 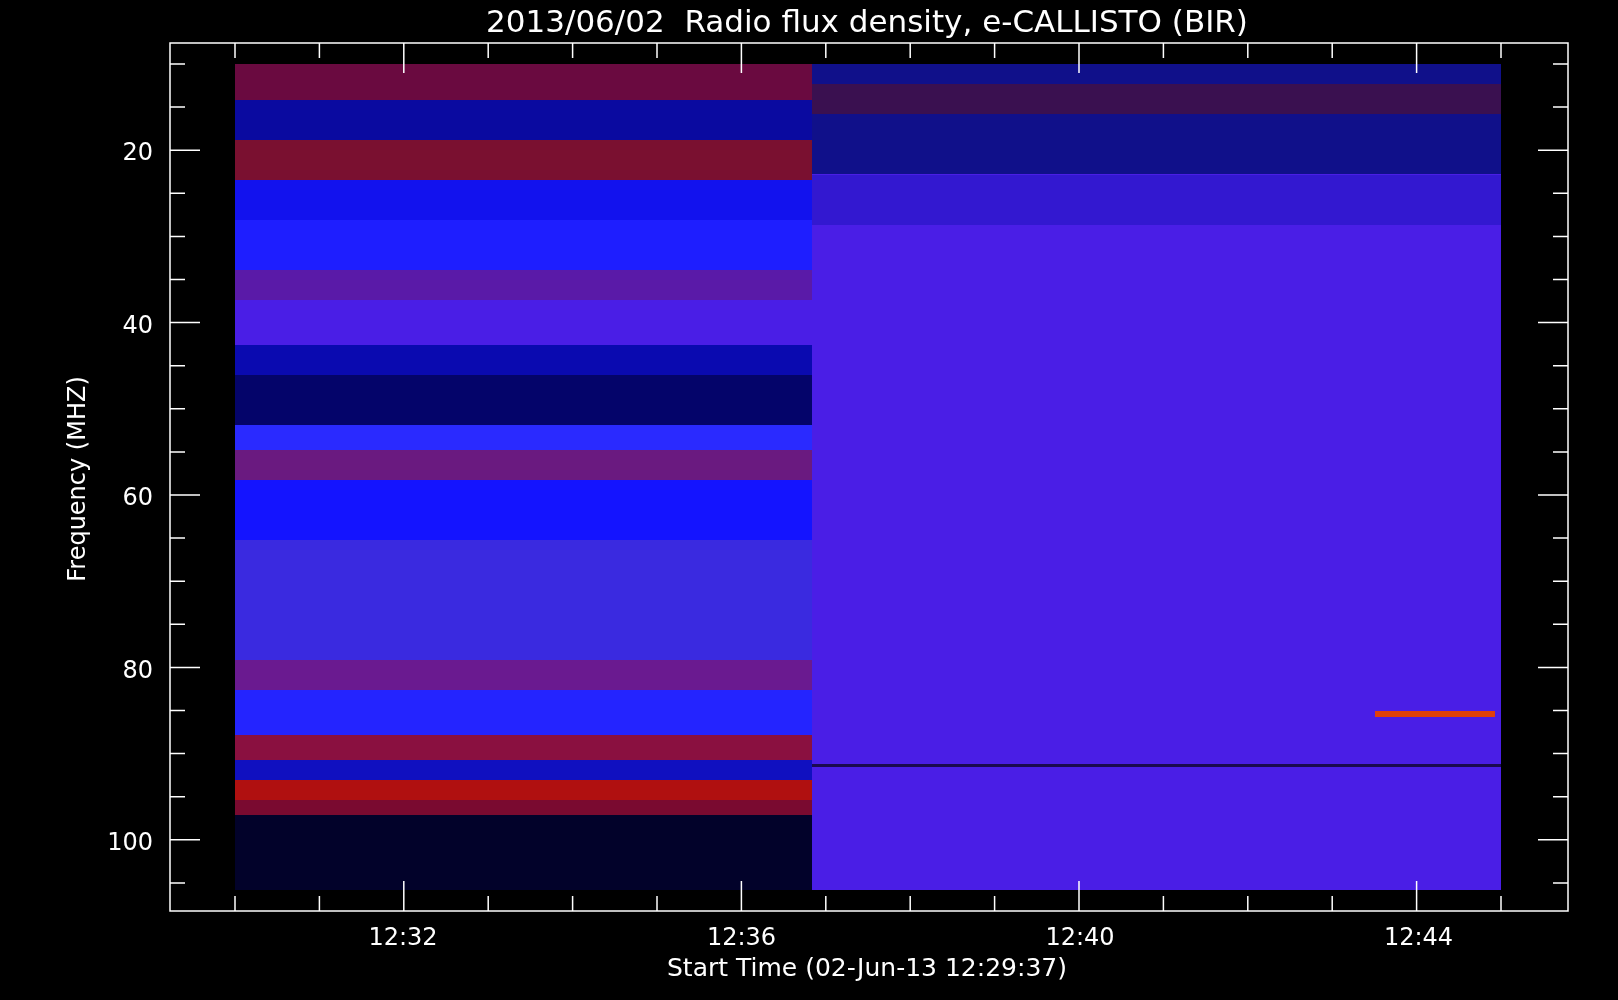 What do you see at coordinates (130, 842) in the screenshot?
I see `y-tick-label: 100` at bounding box center [130, 842].